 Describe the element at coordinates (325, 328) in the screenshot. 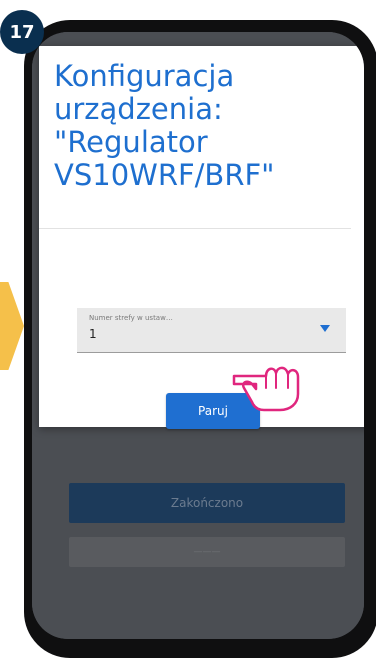

I see `triangle-down-icon` at that location.